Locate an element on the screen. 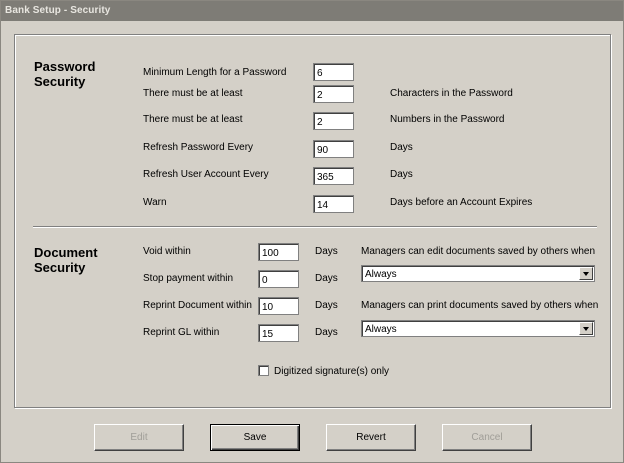 This screenshot has height=463, width=624. reprint-document-label: Reprint Document within is located at coordinates (197, 305).